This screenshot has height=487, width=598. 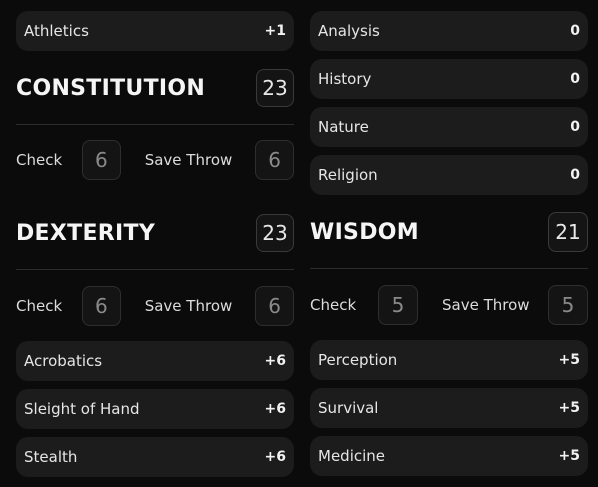 I want to click on skill-label: Medicine, so click(x=352, y=456).